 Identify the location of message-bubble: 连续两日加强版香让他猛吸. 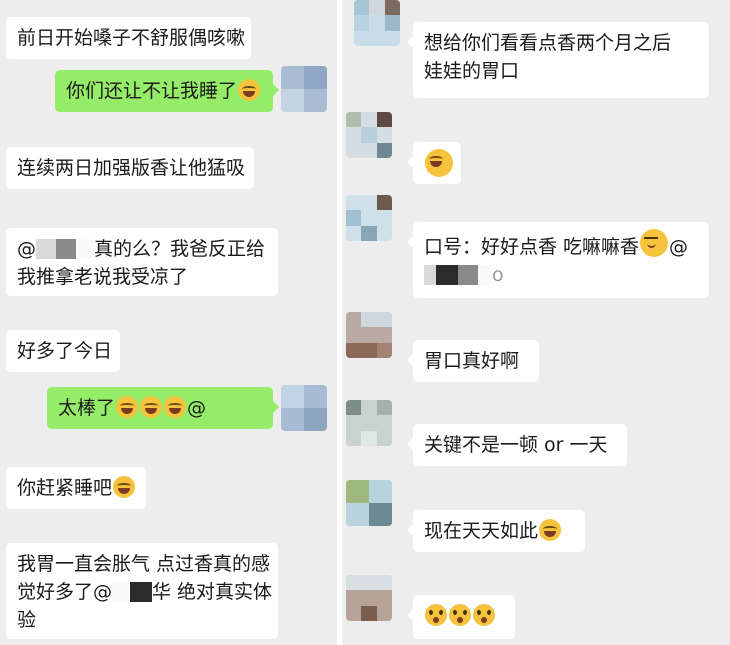
(130, 168).